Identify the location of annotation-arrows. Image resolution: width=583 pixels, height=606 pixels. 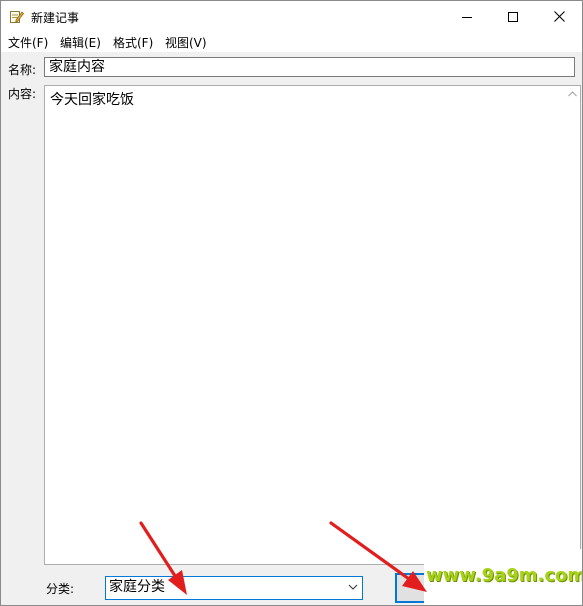
(283, 558).